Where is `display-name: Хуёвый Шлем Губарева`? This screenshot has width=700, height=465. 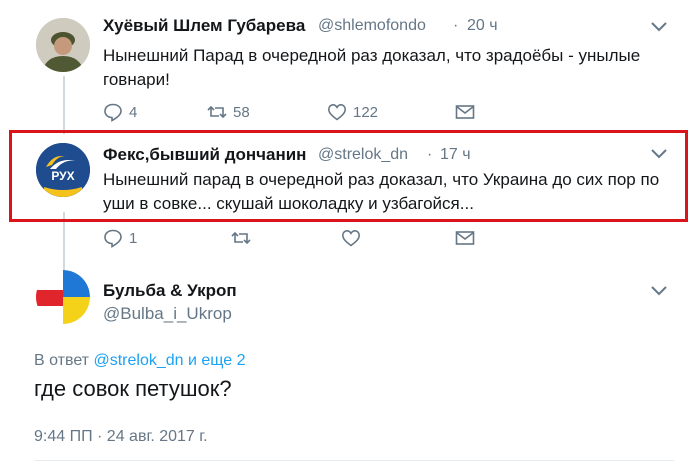
display-name: Хуёвый Шлем Губарева is located at coordinates (204, 26).